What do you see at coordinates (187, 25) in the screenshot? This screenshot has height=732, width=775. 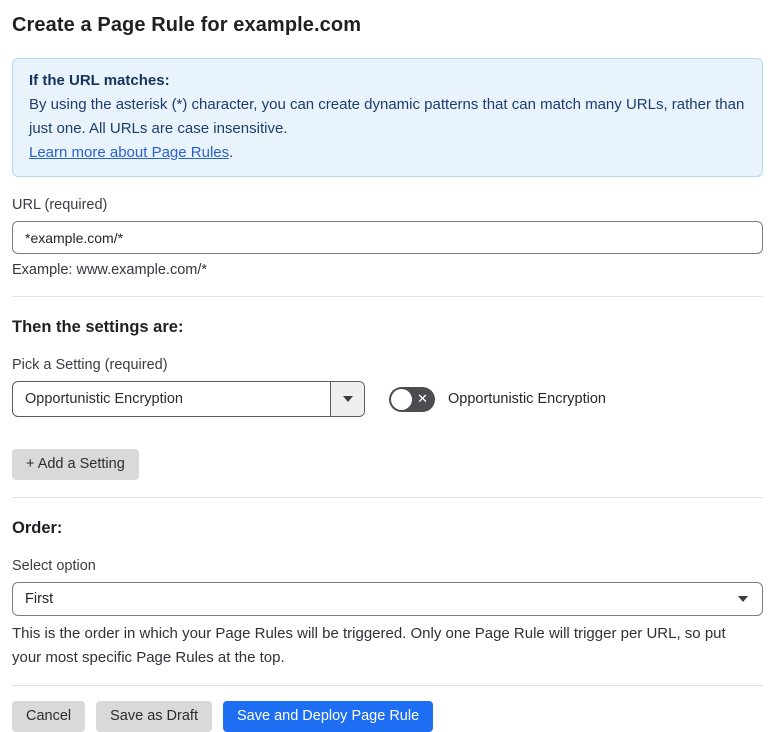 I see `page-title: Create a Page Rule for example.com` at bounding box center [187, 25].